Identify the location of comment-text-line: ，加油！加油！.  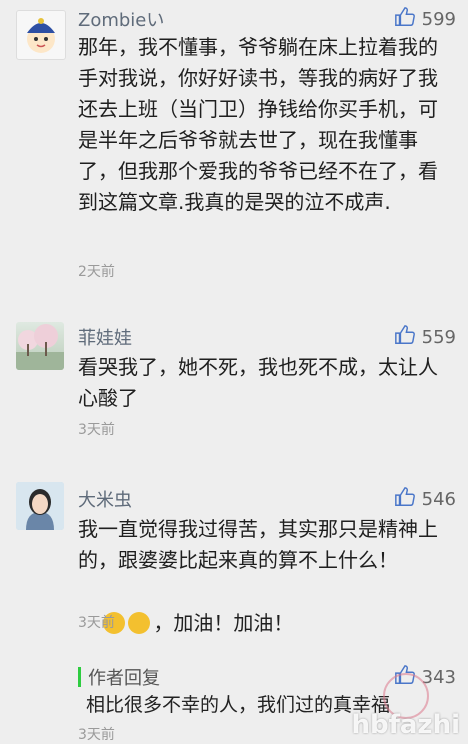
(266, 623).